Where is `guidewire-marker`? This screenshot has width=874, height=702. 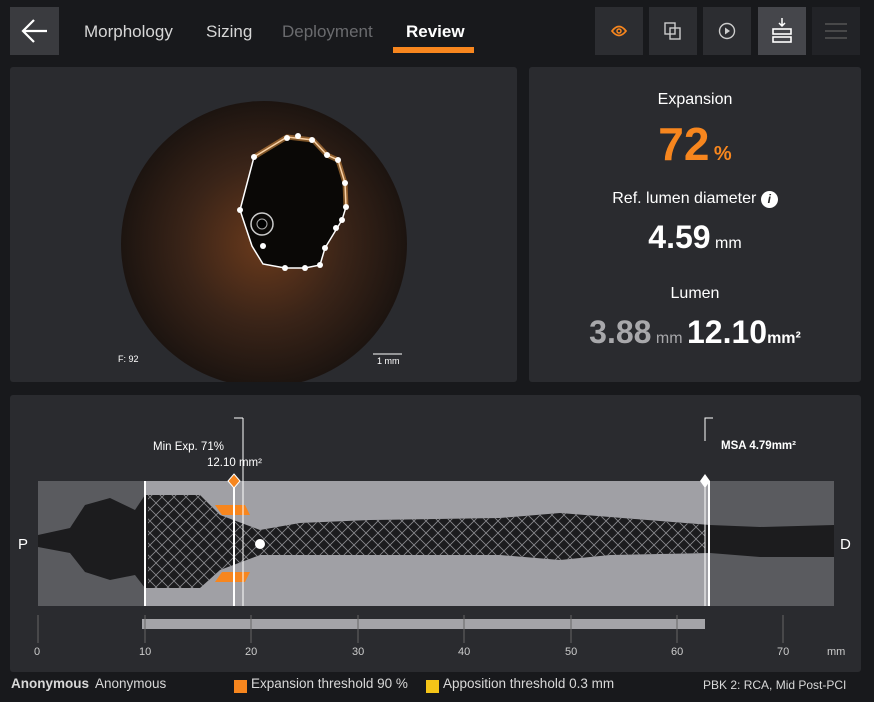 guidewire-marker is located at coordinates (260, 544).